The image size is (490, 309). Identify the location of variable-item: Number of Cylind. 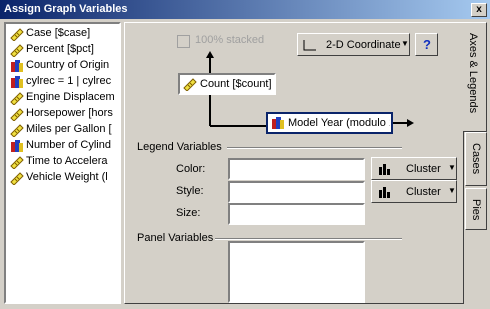
(63, 146).